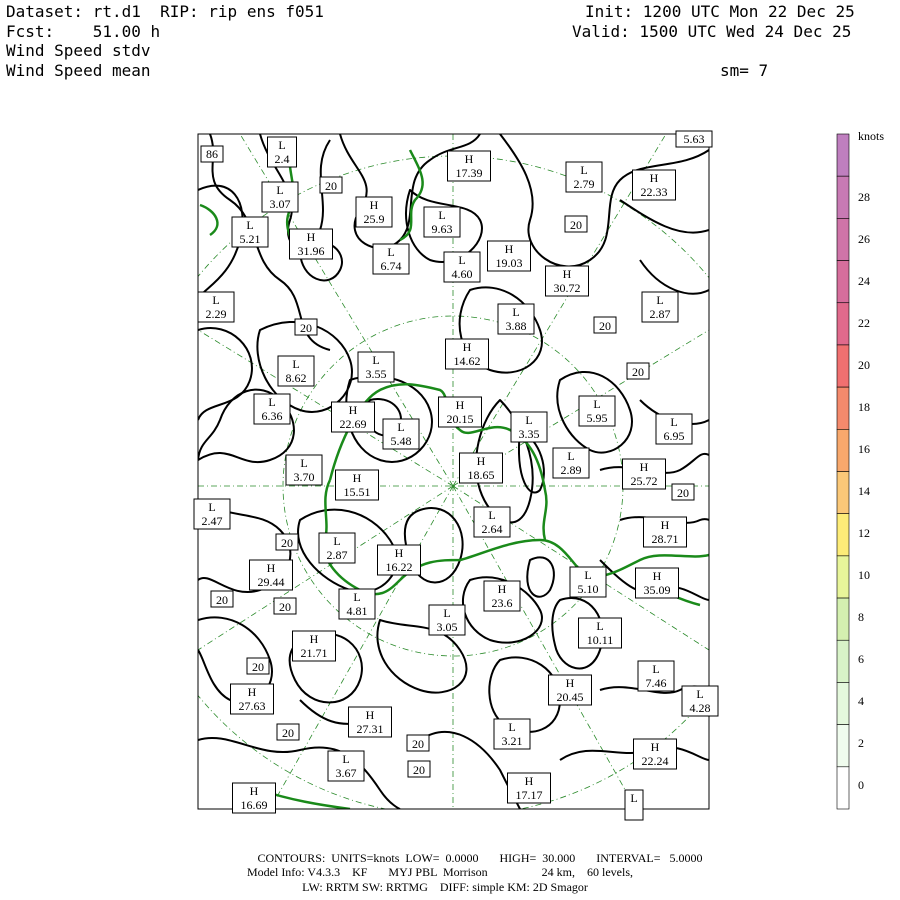 This screenshot has height=900, width=900. What do you see at coordinates (212, 154) in the screenshot?
I see `hl-label: 86` at bounding box center [212, 154].